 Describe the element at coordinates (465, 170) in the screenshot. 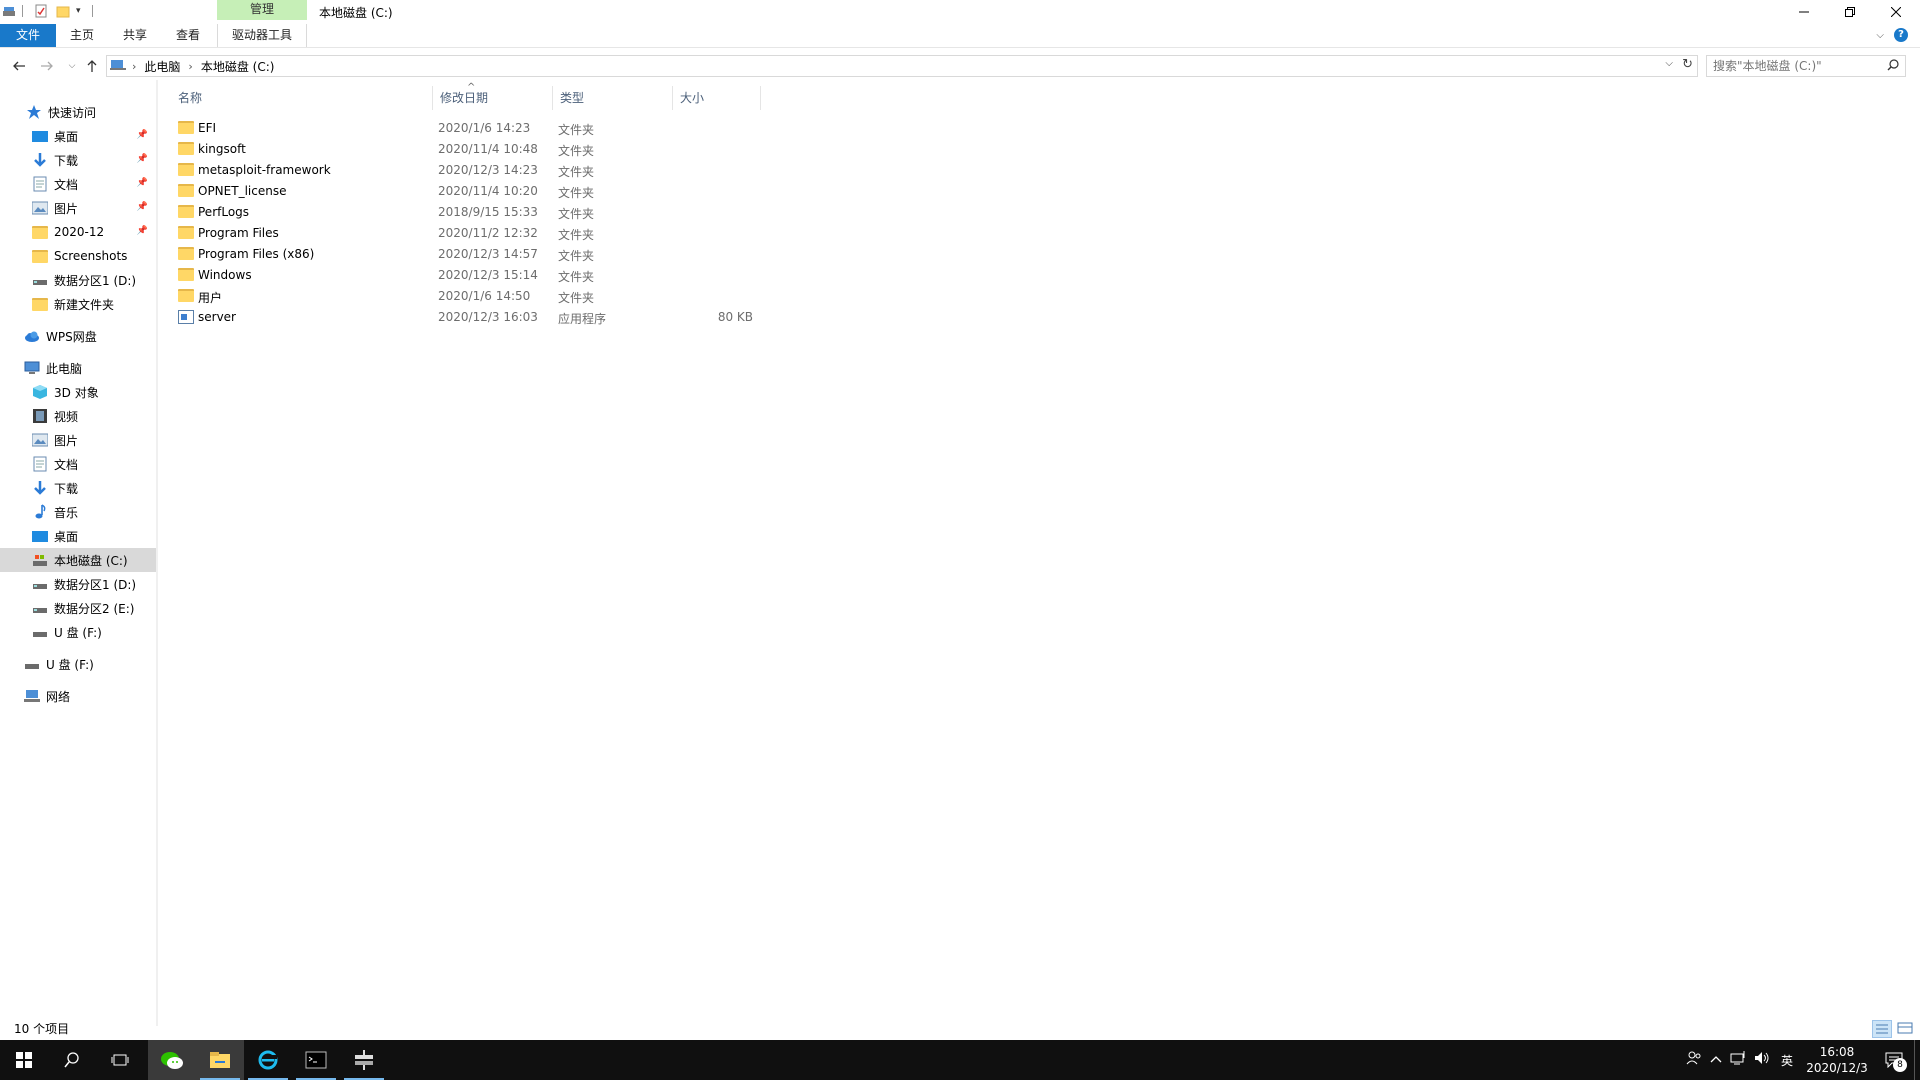

I see `file-row: metasploit-framework 2020/12/3 14:23 文件夹` at that location.